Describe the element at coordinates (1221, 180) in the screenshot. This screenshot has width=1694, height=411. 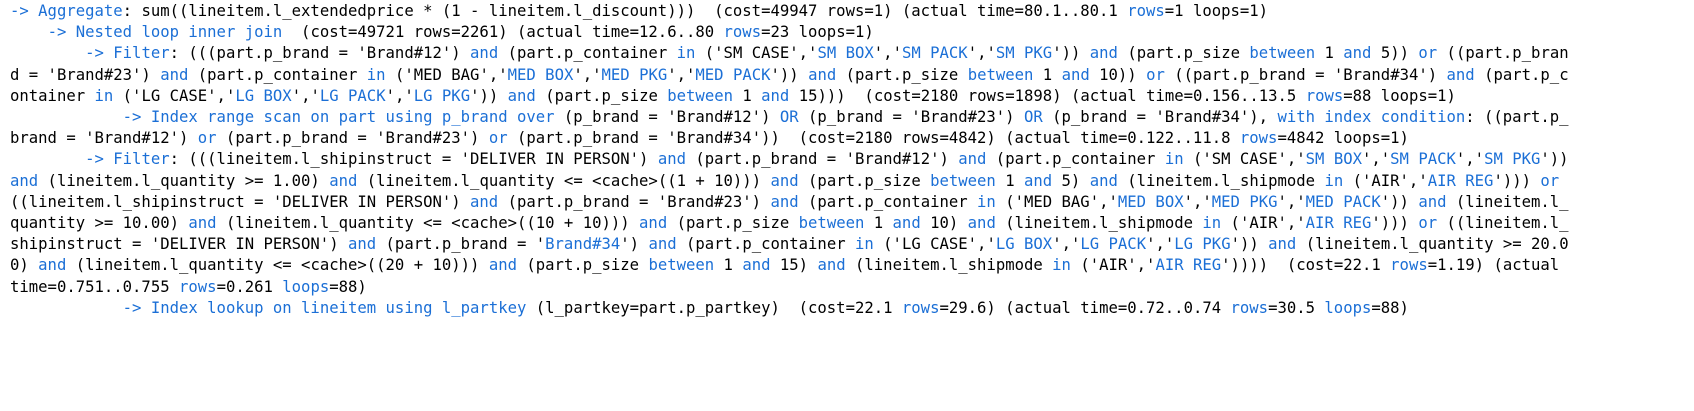
I see `plan-text: (lineitem.l_shipmode` at that location.